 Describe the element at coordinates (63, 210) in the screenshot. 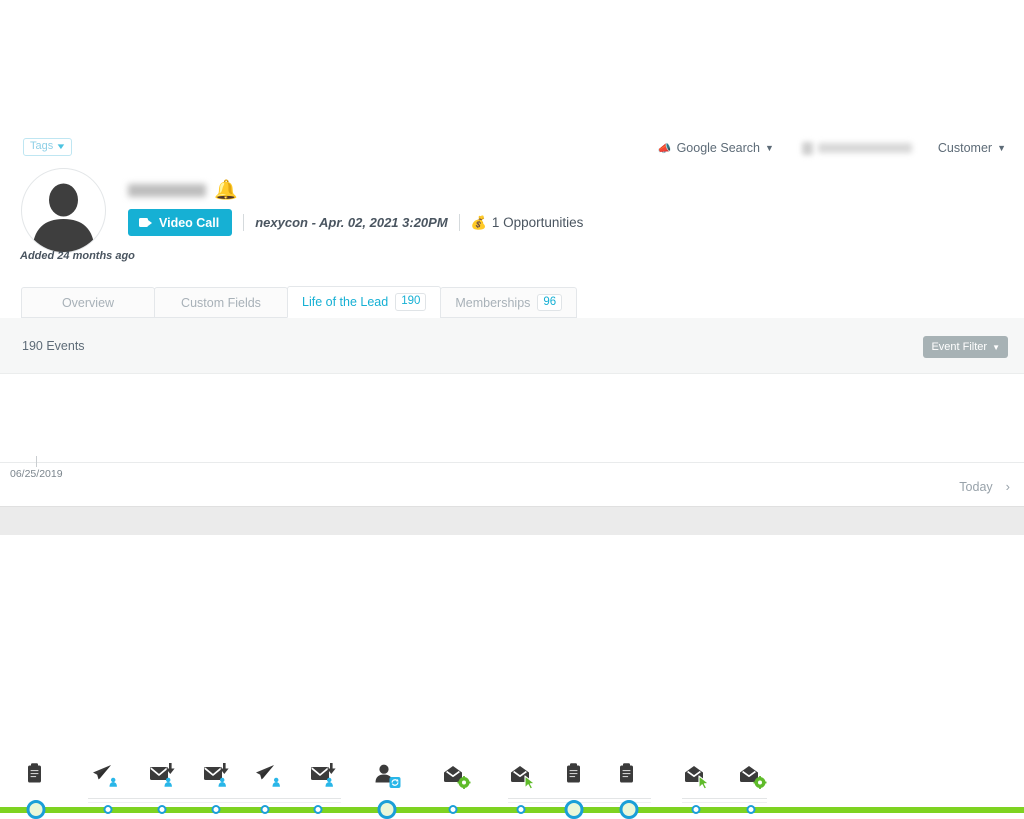

I see `avatar` at that location.